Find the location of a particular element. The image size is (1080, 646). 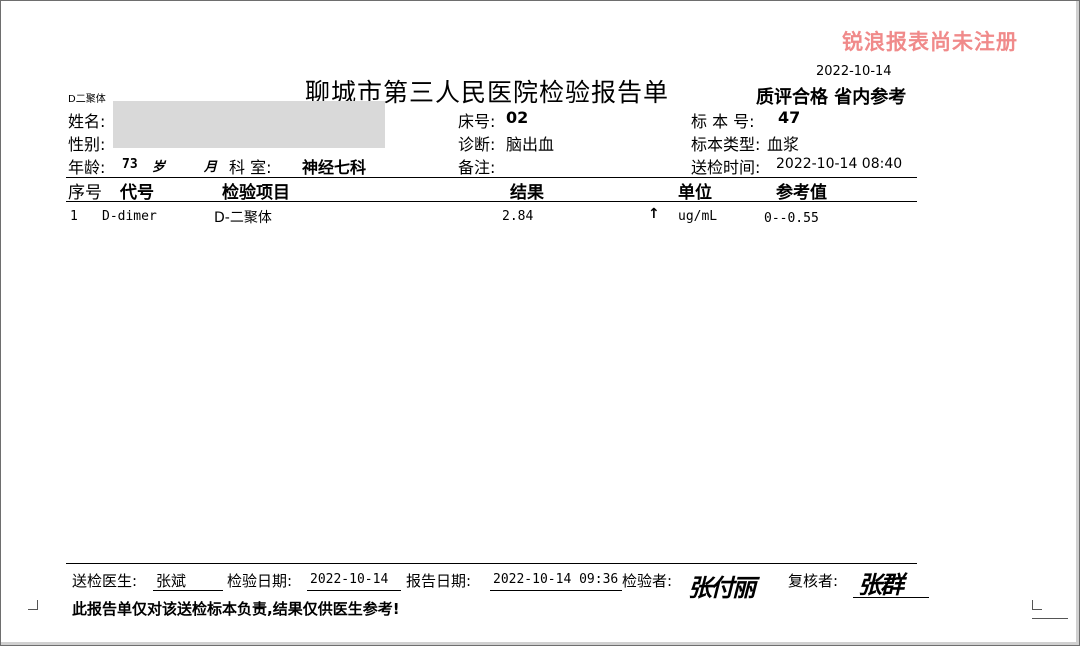

row-code: D-dimer is located at coordinates (129, 216).